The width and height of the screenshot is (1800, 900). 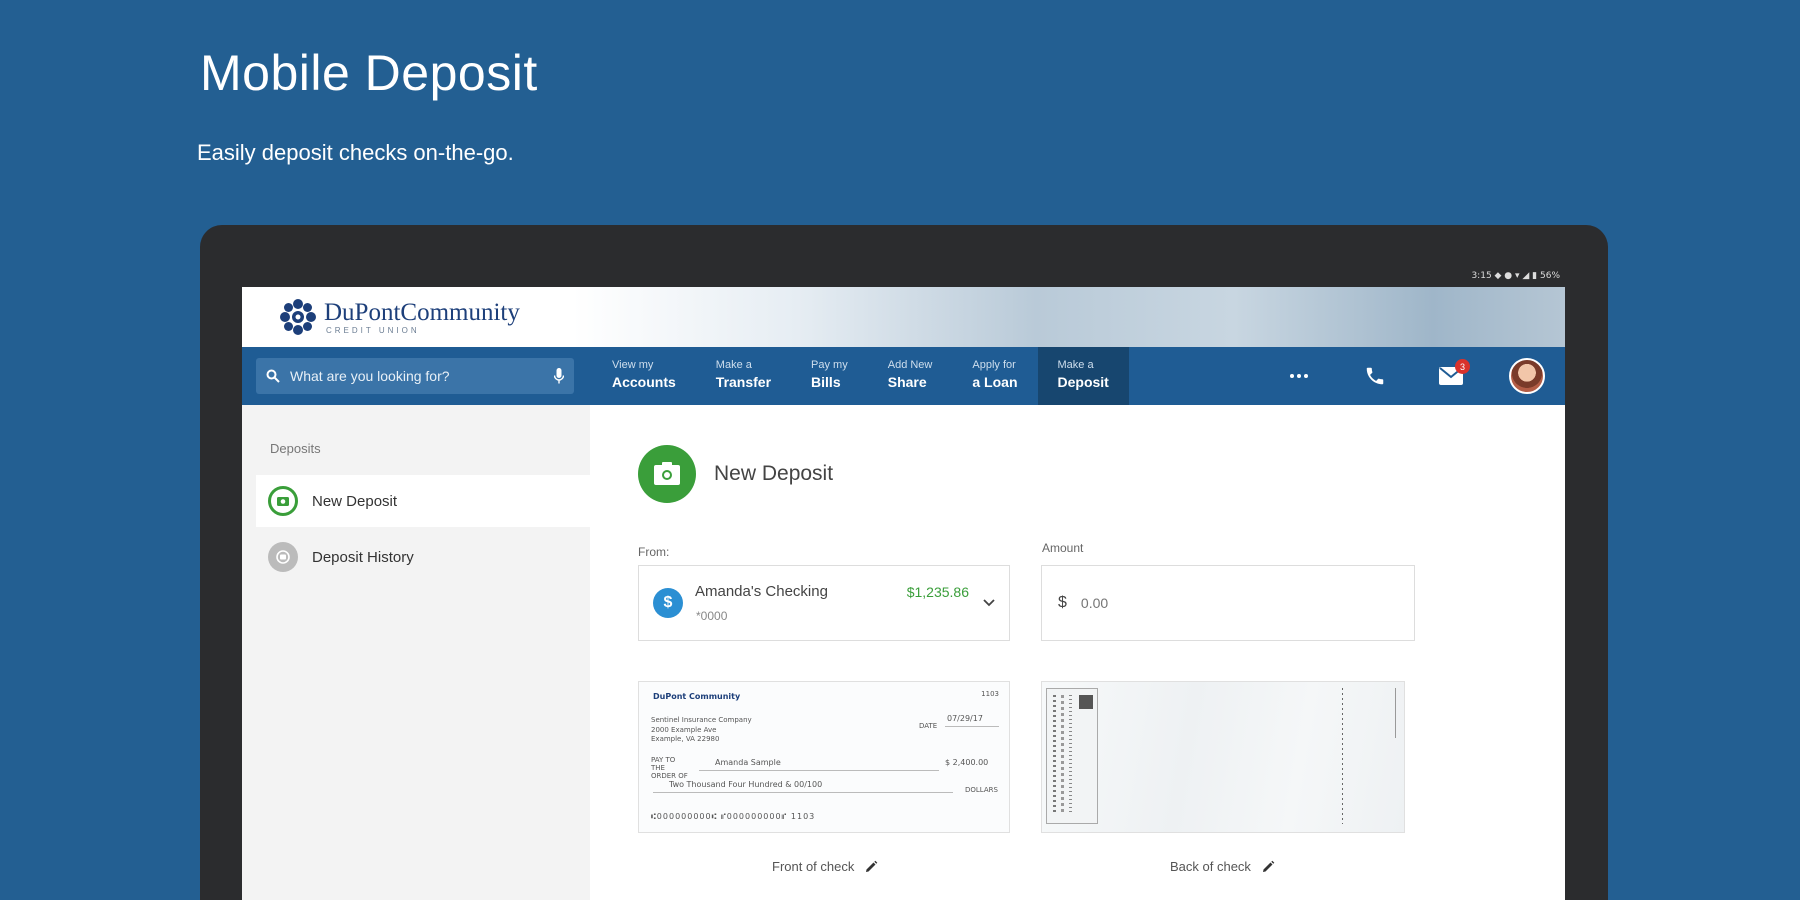 I want to click on messages-badge: 3, so click(x=1462, y=366).